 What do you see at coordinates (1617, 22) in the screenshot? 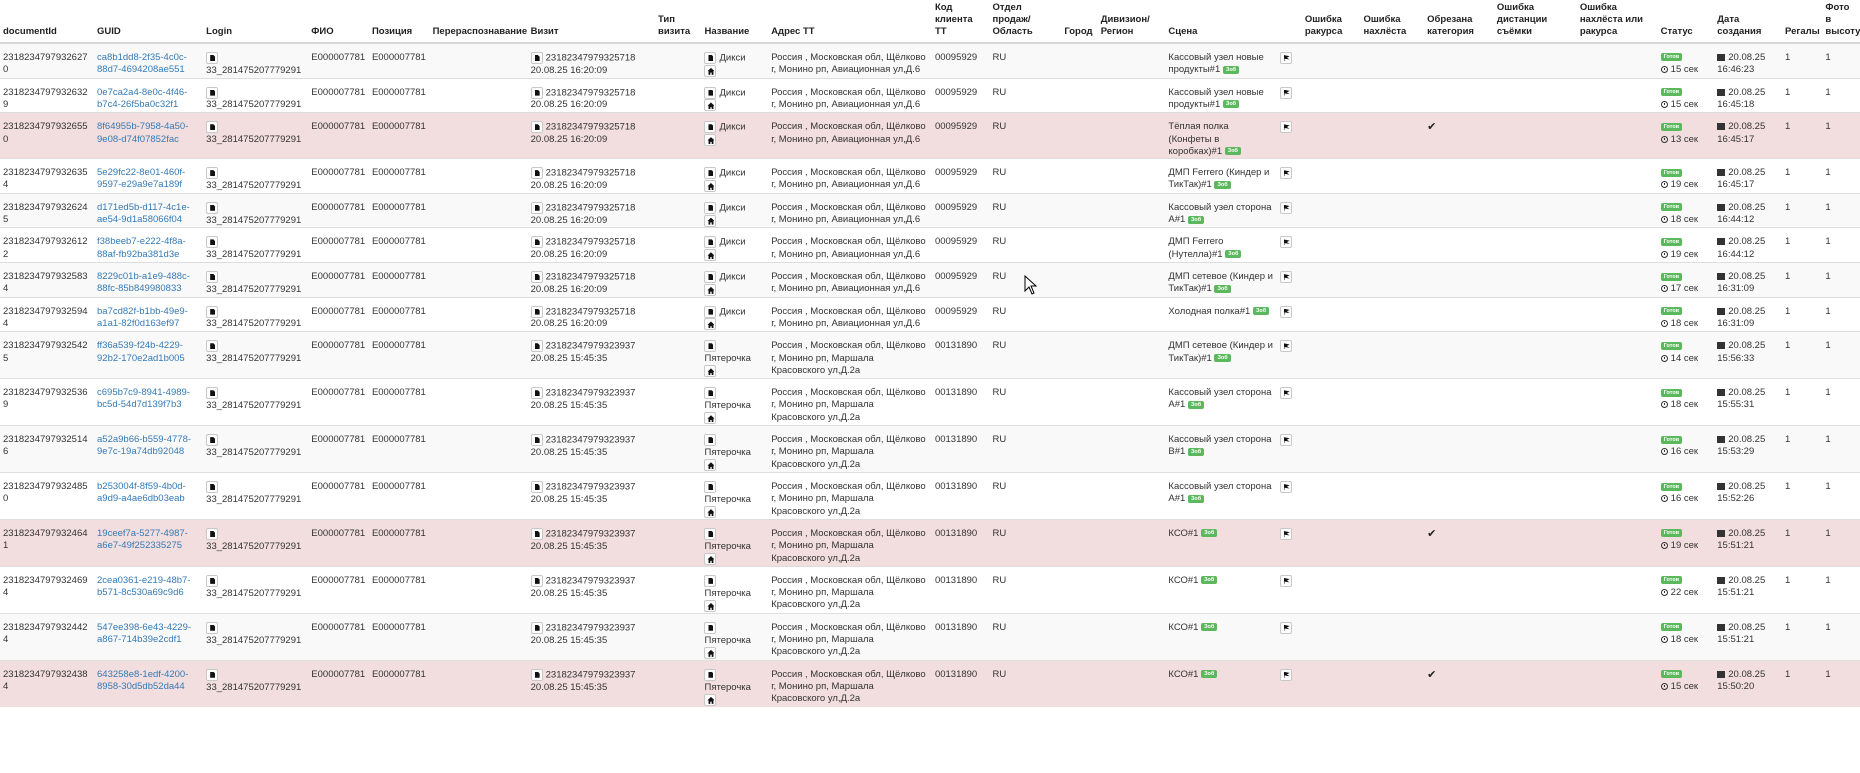
I see `col-overlap-or-angle-error-header: Ошибка нахлёста или ракурса` at bounding box center [1617, 22].